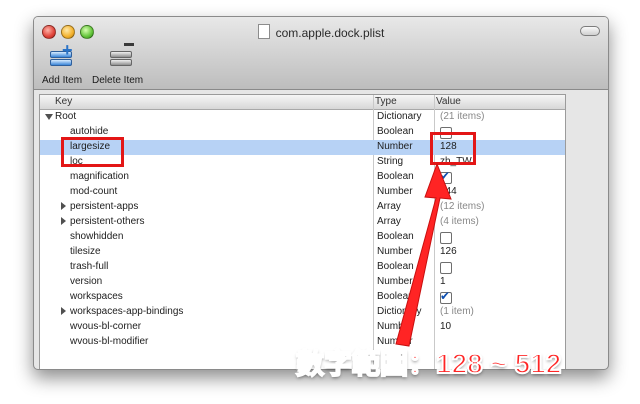  Describe the element at coordinates (49, 117) in the screenshot. I see `disclosure-triangle-expanded-icon` at that location.